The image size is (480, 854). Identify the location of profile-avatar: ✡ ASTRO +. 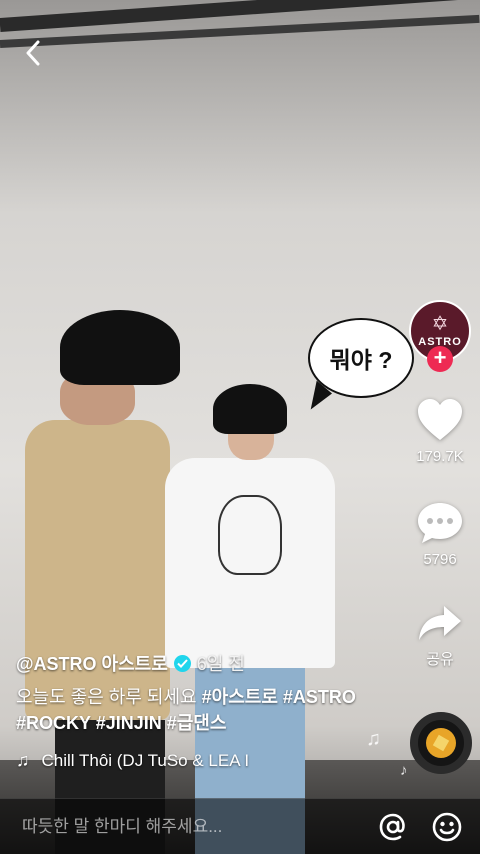
(440, 336).